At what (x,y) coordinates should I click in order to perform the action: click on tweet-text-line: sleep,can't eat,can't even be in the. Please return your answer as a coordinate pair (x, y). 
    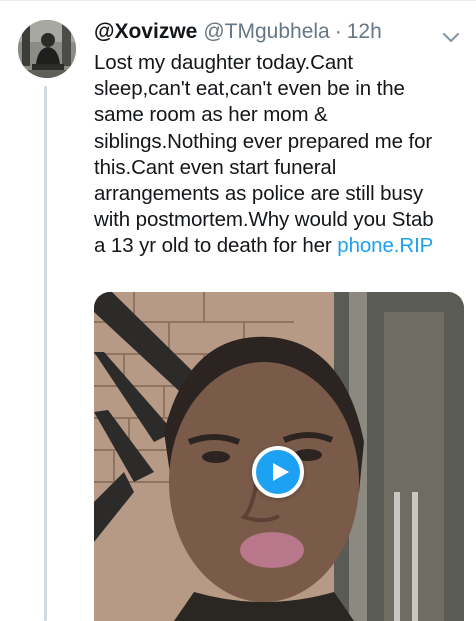
    Looking at the image, I should click on (249, 89).